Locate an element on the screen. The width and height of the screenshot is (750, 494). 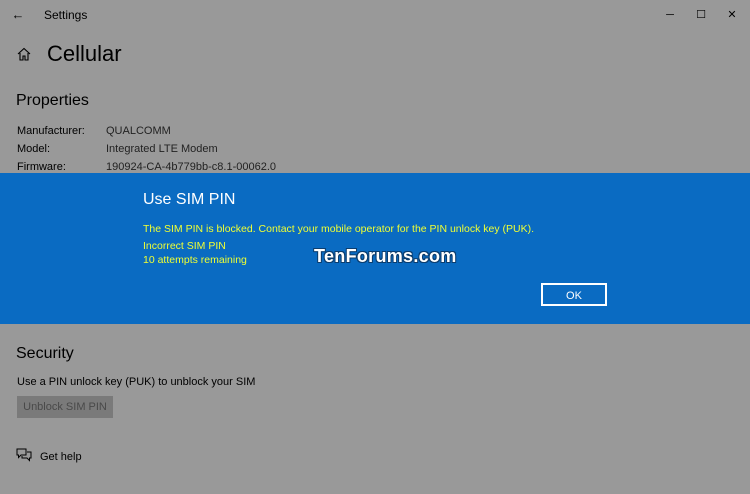
watermark: TenForums.com is located at coordinates (385, 256).